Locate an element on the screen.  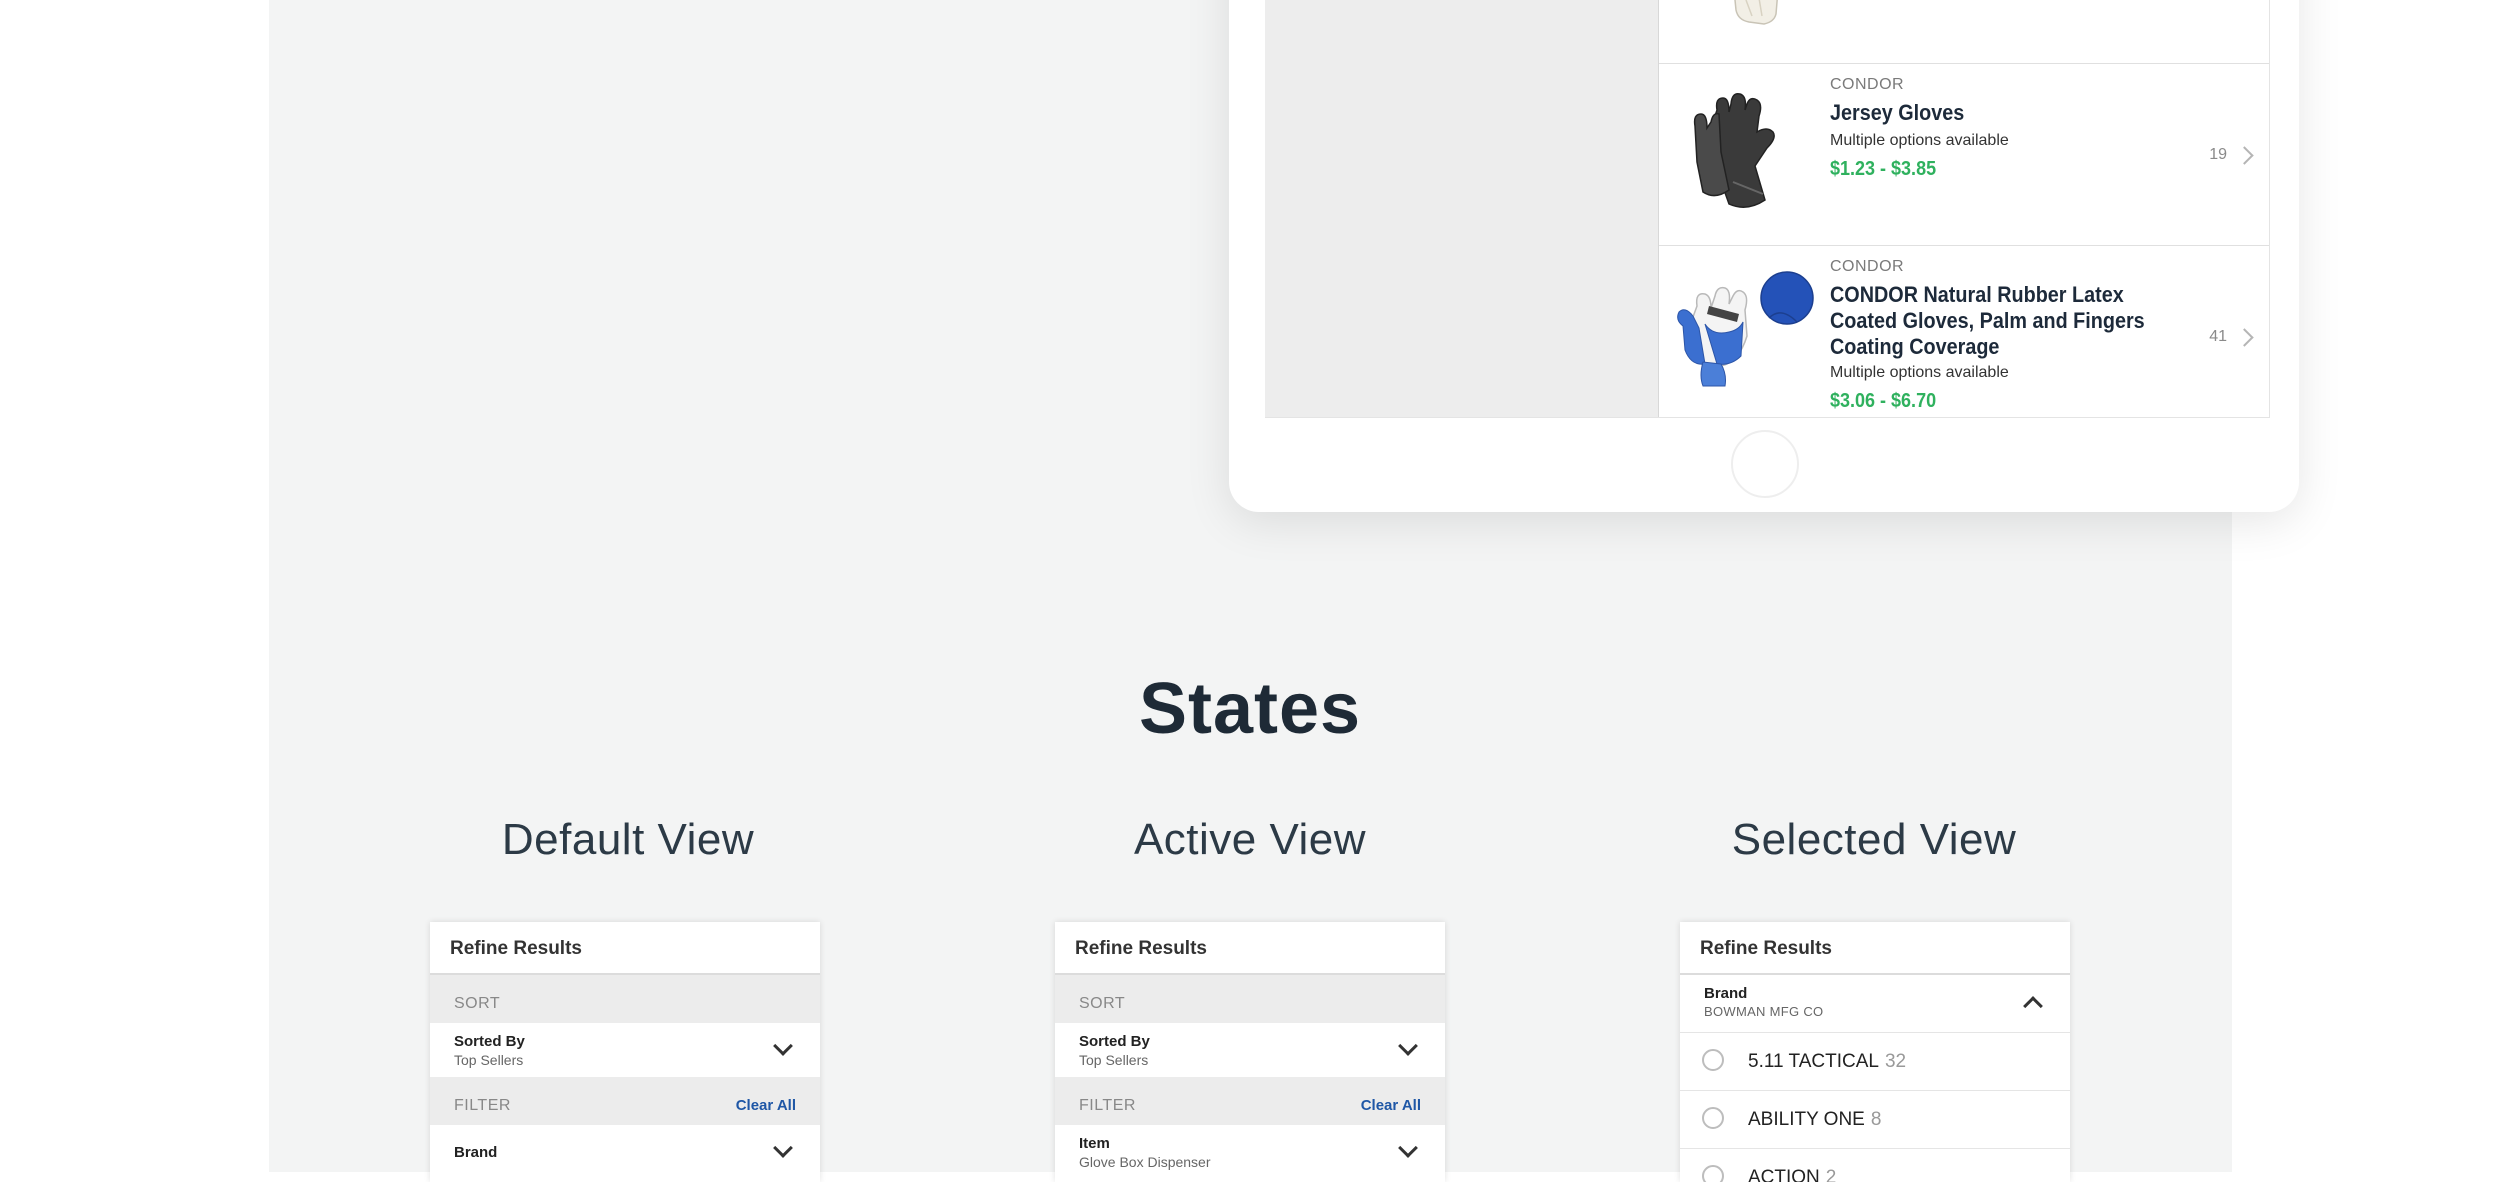
product-row is located at coordinates (1964, 32).